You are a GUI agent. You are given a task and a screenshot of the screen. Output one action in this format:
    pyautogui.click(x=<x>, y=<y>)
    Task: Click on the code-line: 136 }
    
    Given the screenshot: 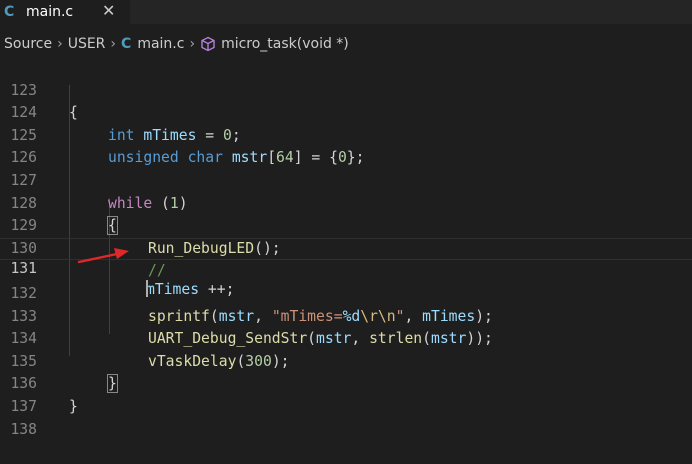 What is the action you would take?
    pyautogui.click(x=346, y=383)
    